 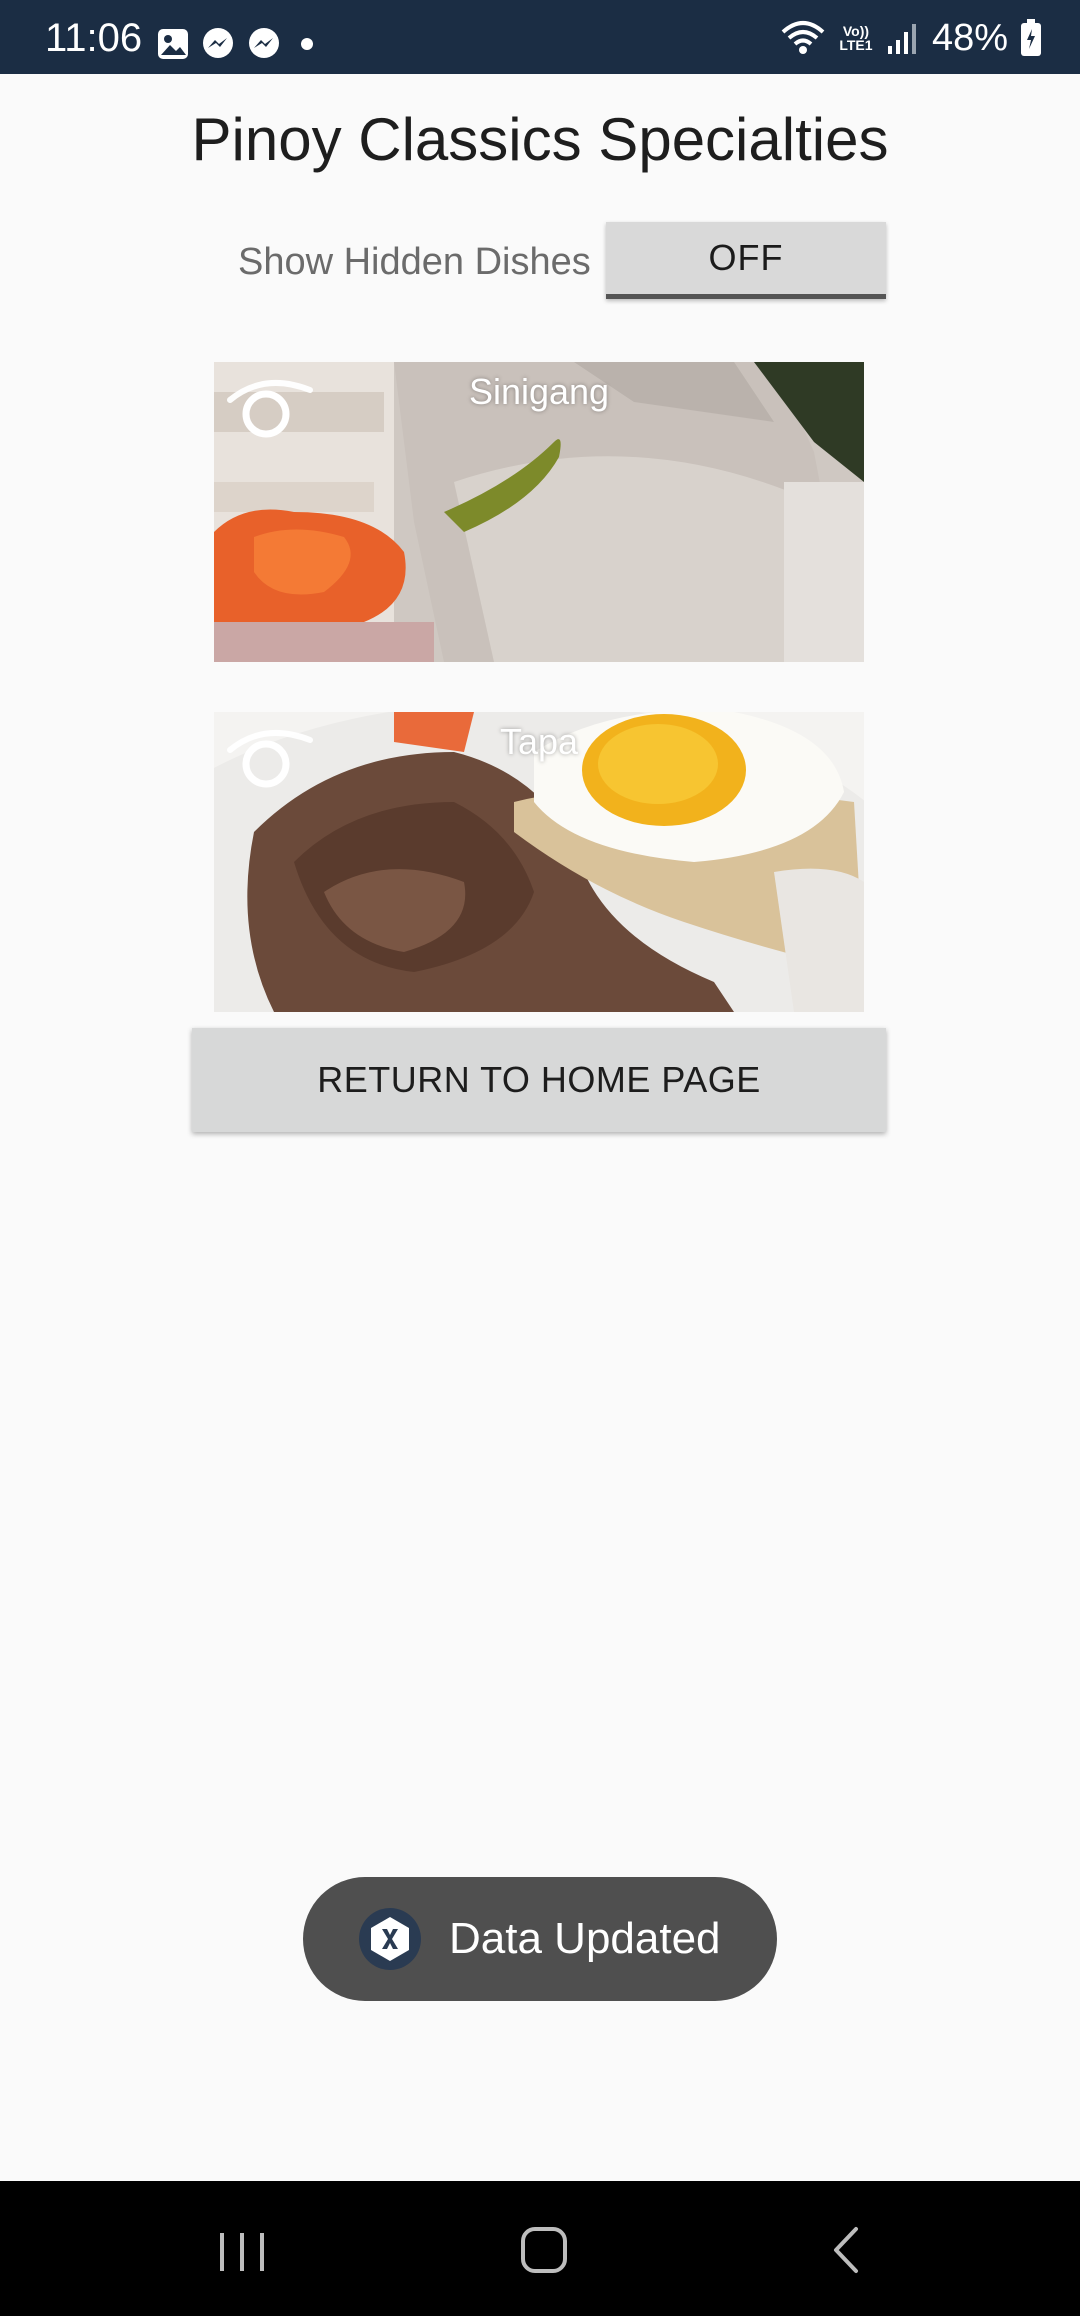 What do you see at coordinates (540, 37) in the screenshot?
I see `status-bar: 11:06 Vo)) LTE1 48%` at bounding box center [540, 37].